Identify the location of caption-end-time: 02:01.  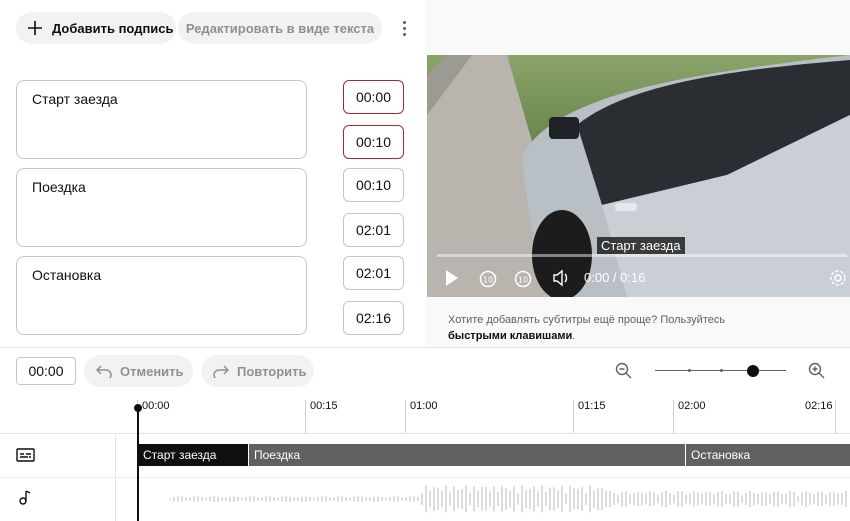
(373, 230).